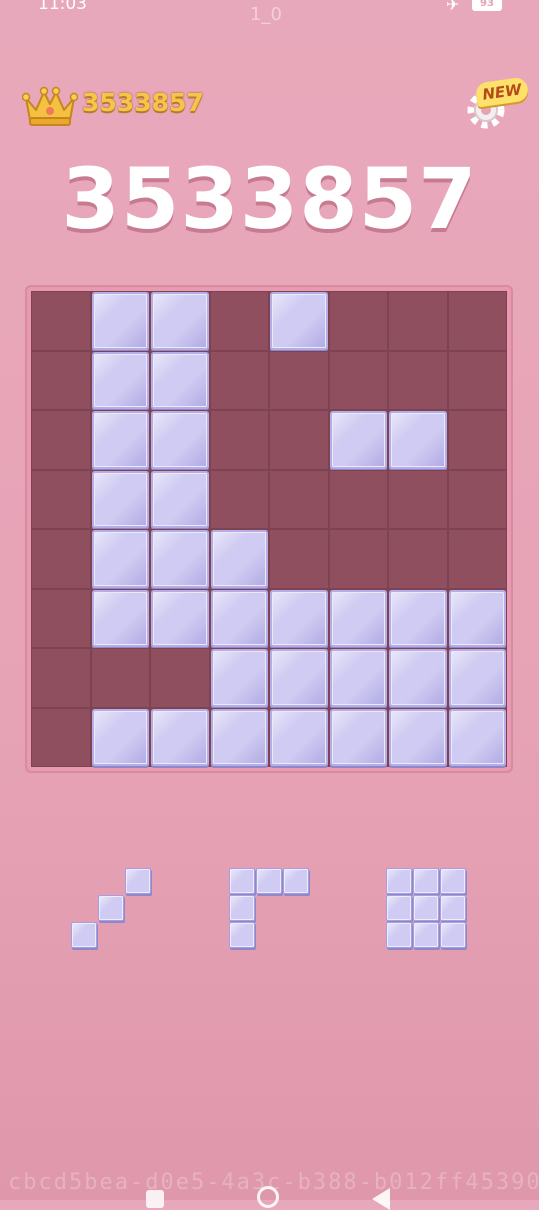  Describe the element at coordinates (269, 199) in the screenshot. I see `current-score: 3533857` at that location.